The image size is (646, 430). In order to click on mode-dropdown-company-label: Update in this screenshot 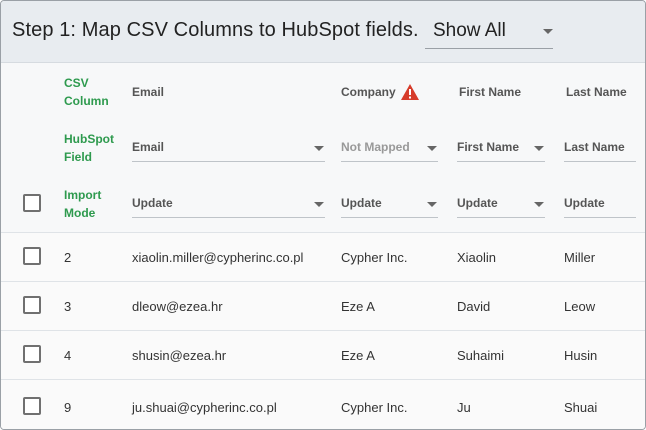, I will do `click(361, 203)`.